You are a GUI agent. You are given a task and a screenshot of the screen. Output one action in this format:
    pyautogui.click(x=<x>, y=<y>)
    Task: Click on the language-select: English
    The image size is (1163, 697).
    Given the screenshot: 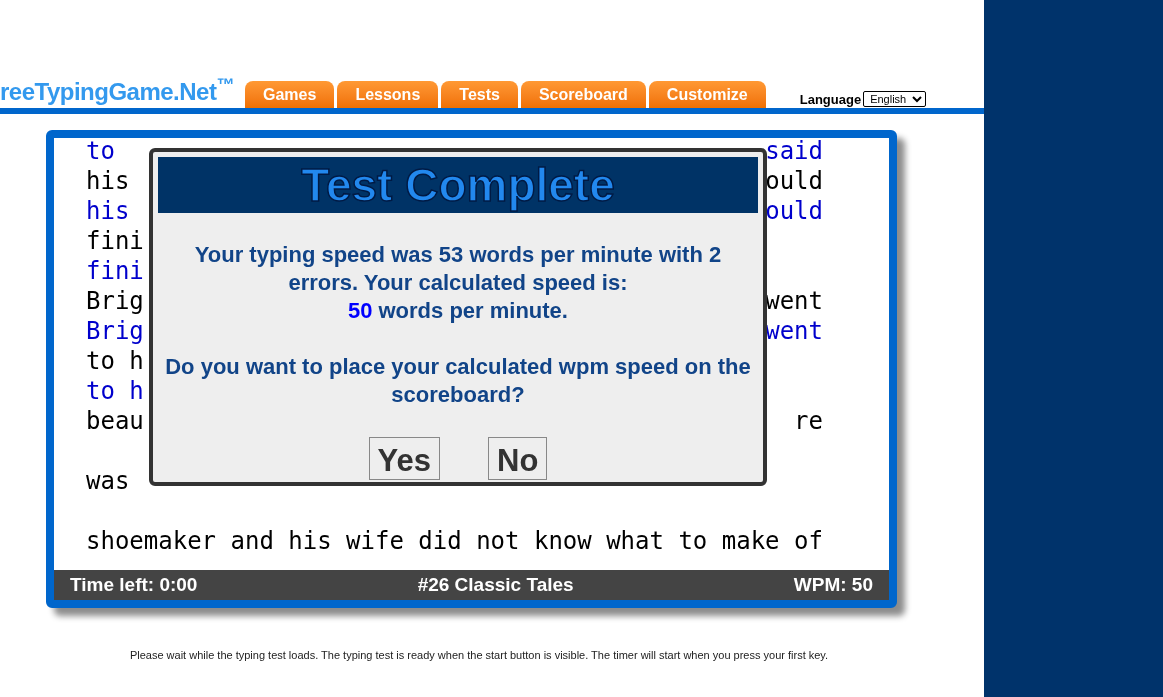 What is the action you would take?
    pyautogui.click(x=895, y=99)
    